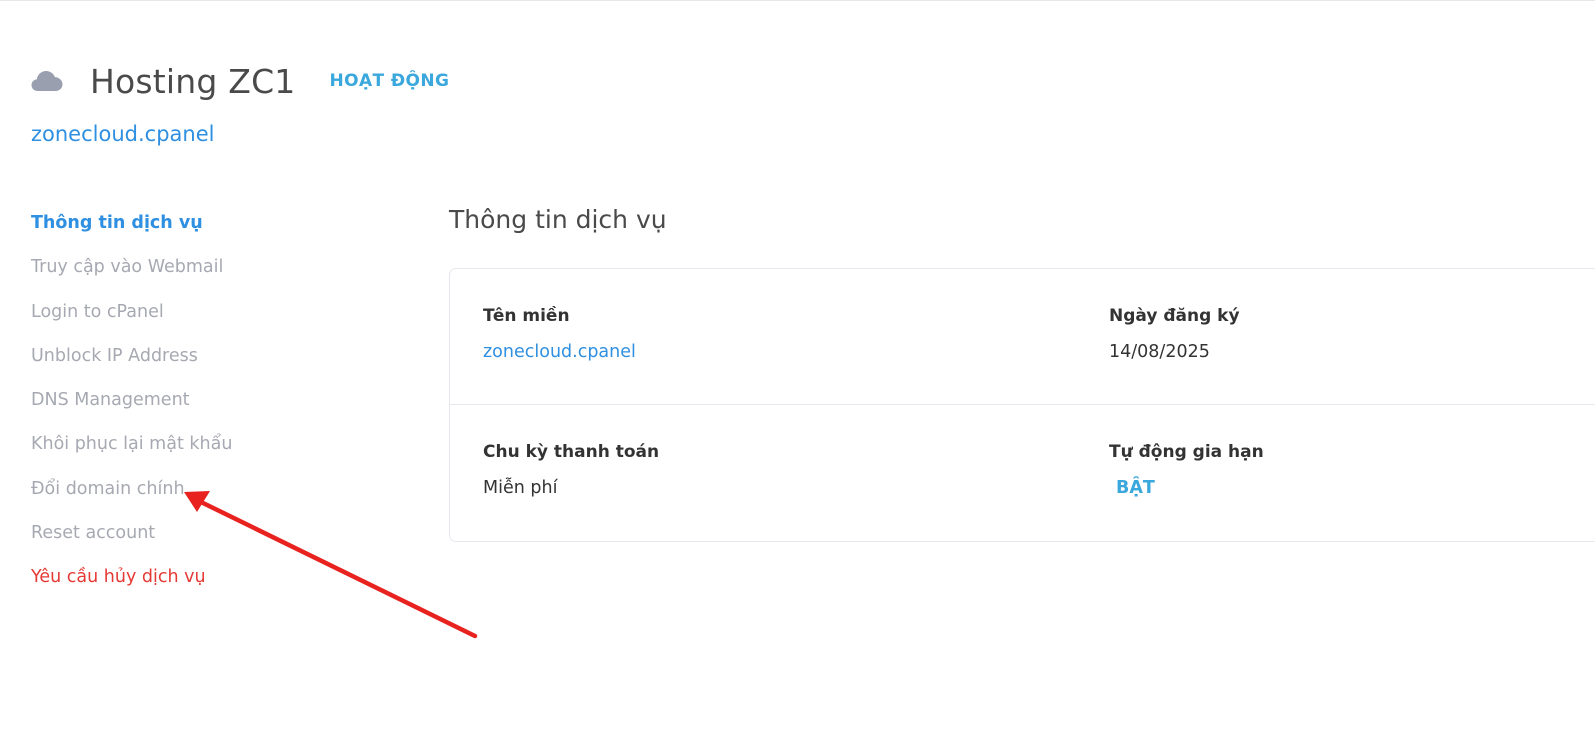 This screenshot has height=734, width=1595. I want to click on auto-renew-label: Tự động gia hạn, so click(1186, 452).